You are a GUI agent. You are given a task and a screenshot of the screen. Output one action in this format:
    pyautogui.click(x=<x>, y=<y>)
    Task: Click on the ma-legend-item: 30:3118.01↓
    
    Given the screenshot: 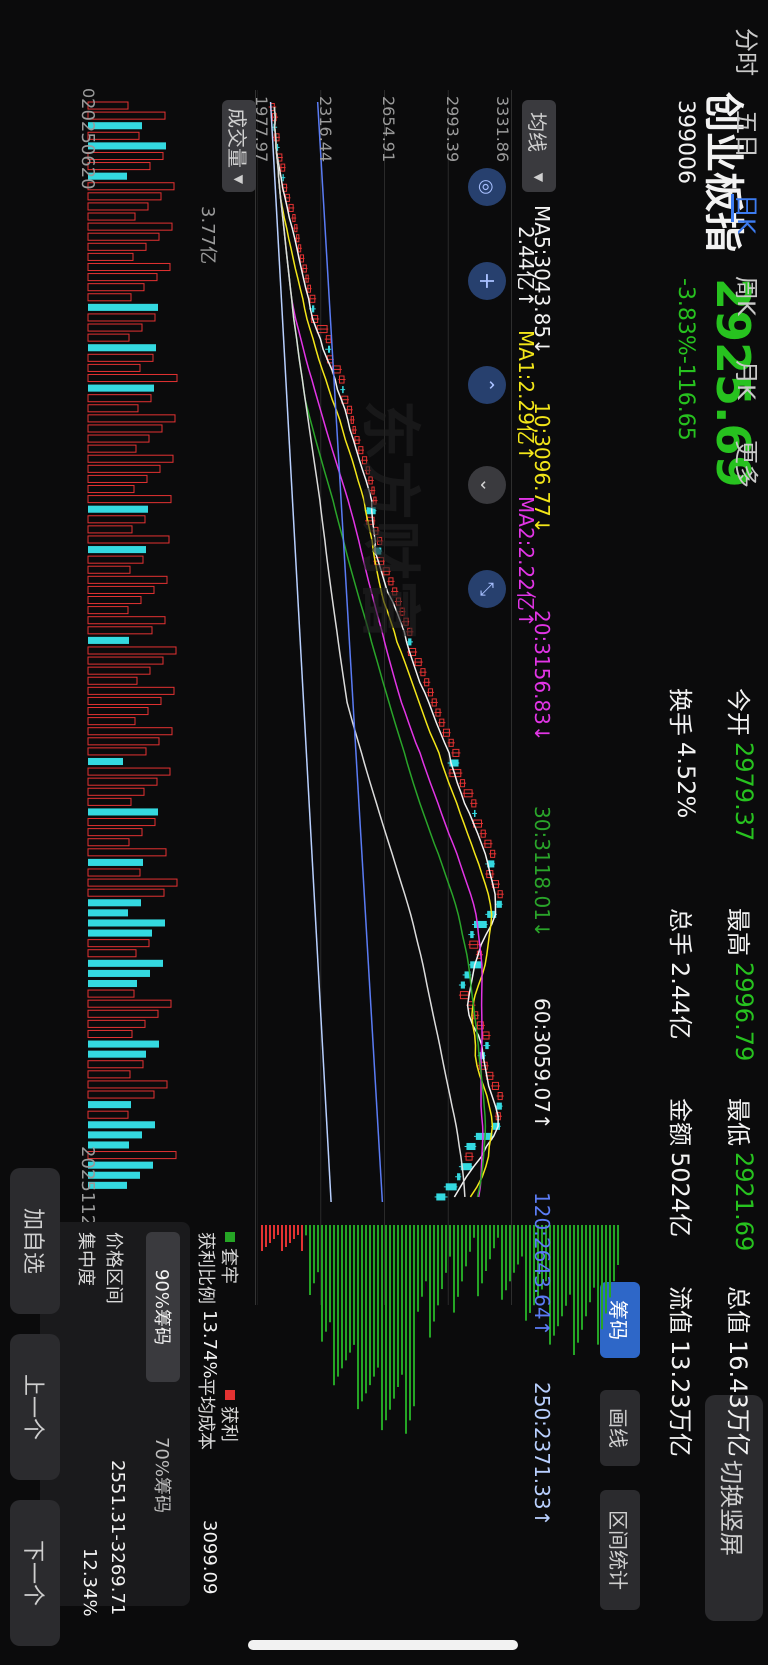 What is the action you would take?
    pyautogui.click(x=542, y=872)
    